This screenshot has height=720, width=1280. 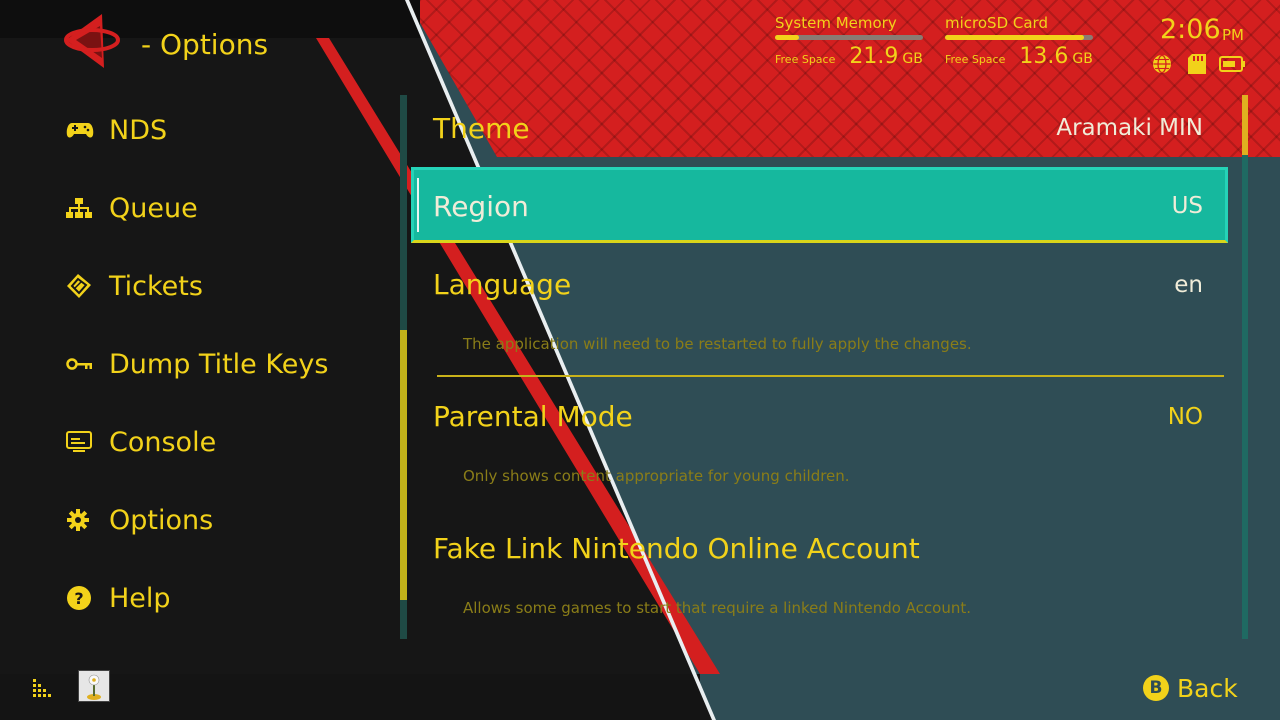 I want to click on option-region-value: US, so click(x=1187, y=206).